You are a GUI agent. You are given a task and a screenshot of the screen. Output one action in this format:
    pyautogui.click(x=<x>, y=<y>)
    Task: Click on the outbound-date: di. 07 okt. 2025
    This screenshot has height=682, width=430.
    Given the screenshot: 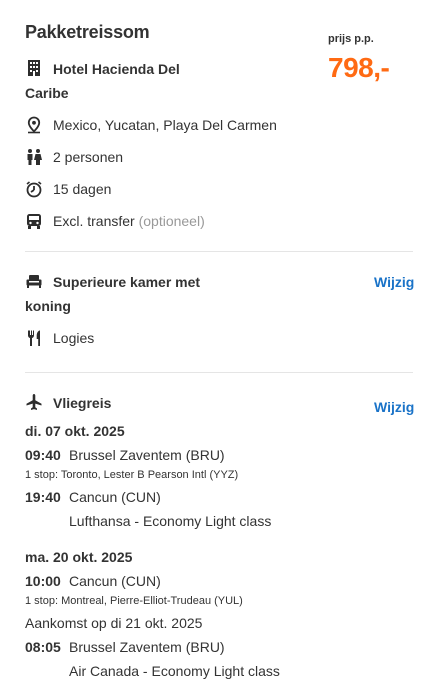 What is the action you would take?
    pyautogui.click(x=75, y=431)
    